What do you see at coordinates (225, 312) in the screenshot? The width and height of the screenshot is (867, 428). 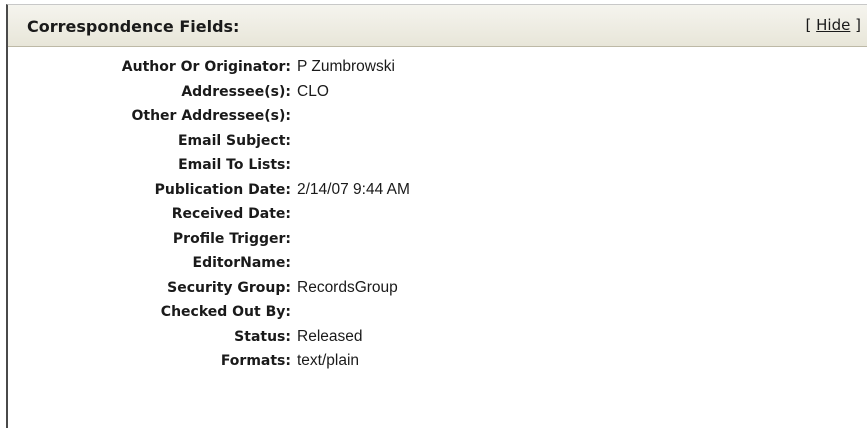 I see `field-label: Checked Out By:` at bounding box center [225, 312].